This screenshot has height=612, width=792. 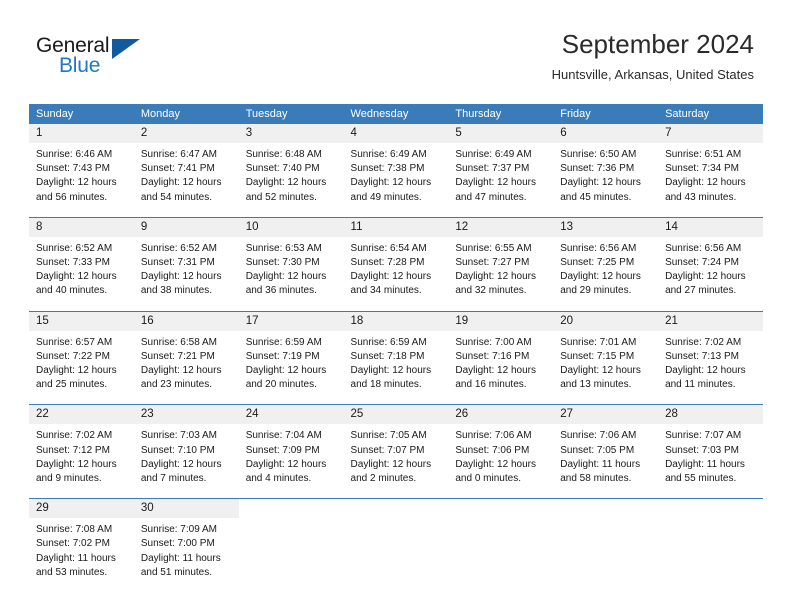 I want to click on day-number: 17, so click(x=291, y=321).